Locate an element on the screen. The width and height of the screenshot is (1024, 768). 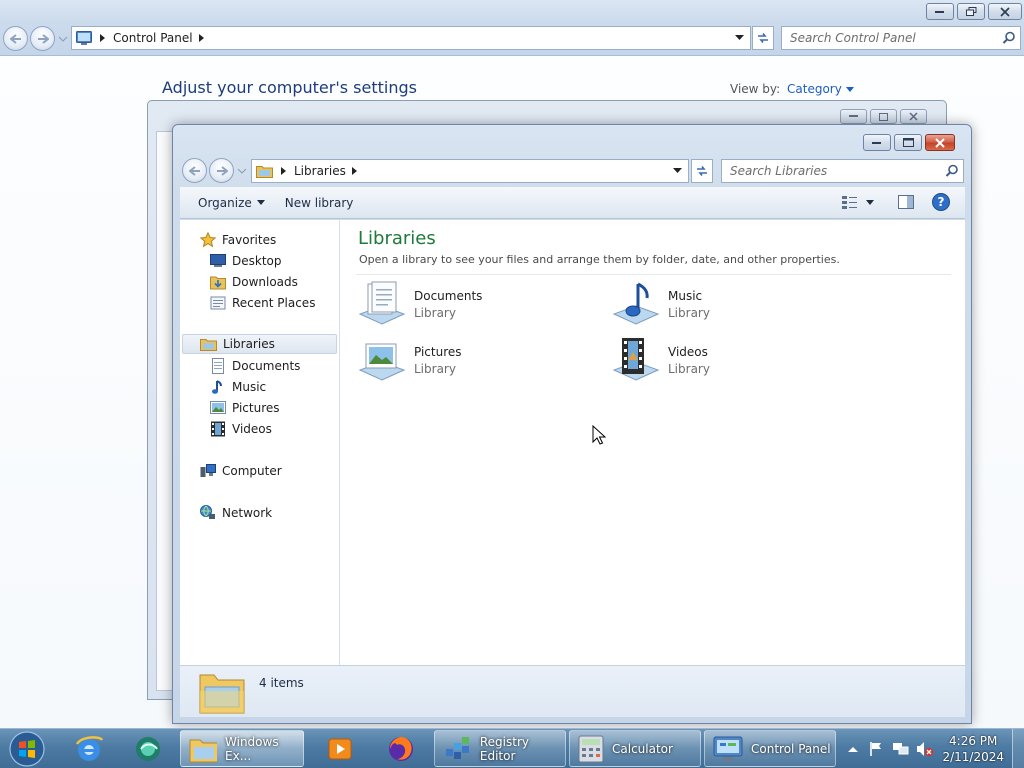
view-by-label: View by: is located at coordinates (755, 89).